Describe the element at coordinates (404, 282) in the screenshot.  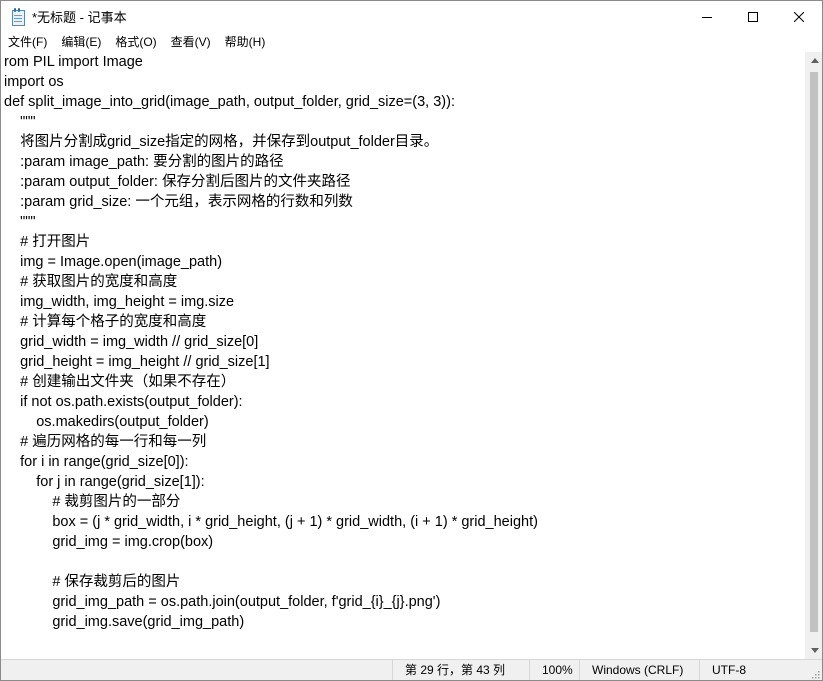
I see `editor-line: # 获取图片的宽度和高度` at that location.